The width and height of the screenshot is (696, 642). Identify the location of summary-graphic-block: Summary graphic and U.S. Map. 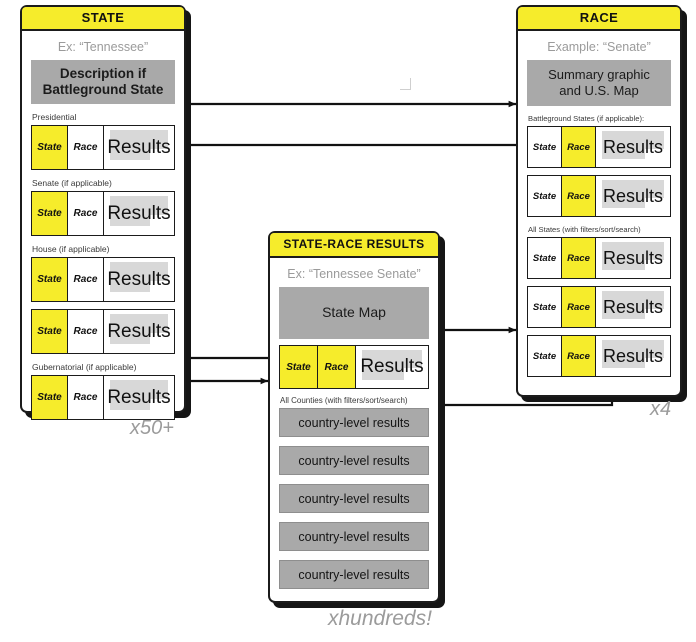
(599, 83).